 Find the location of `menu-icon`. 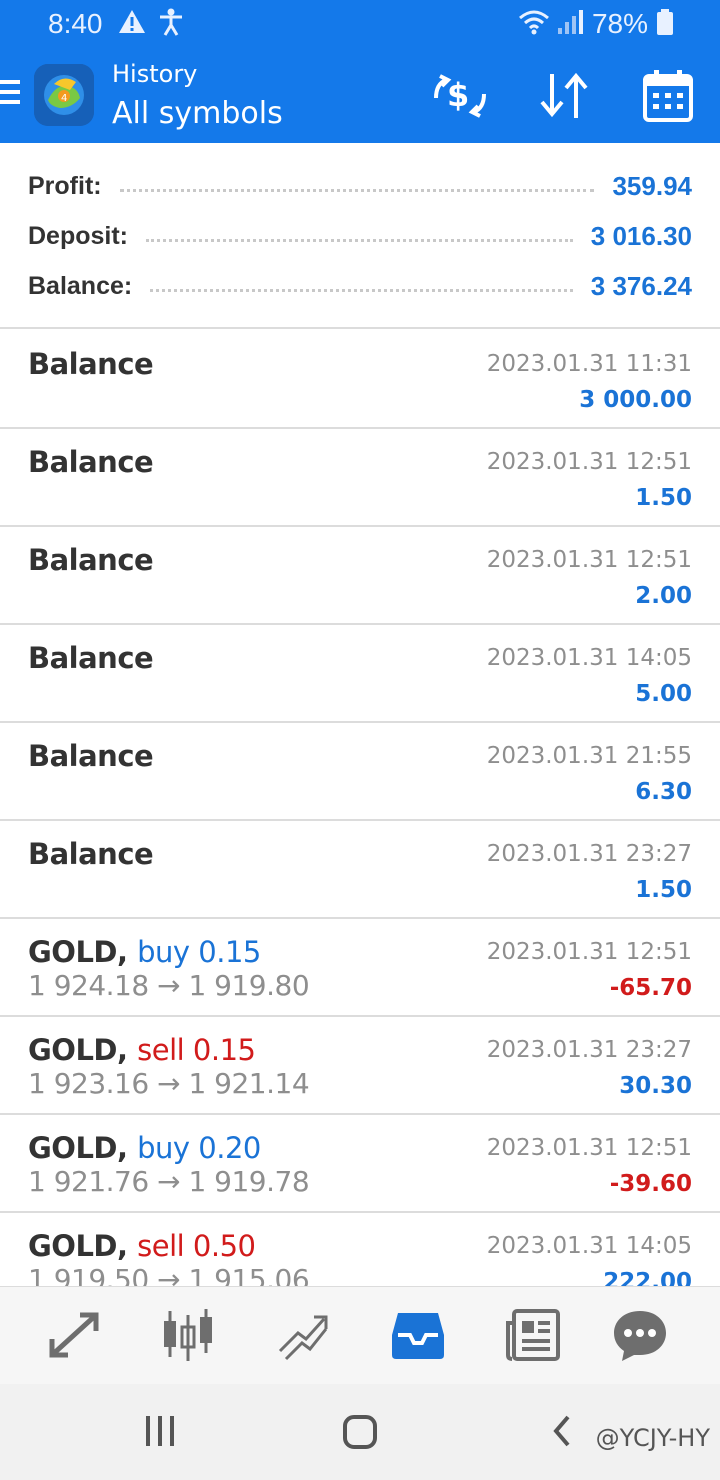

menu-icon is located at coordinates (10, 95).